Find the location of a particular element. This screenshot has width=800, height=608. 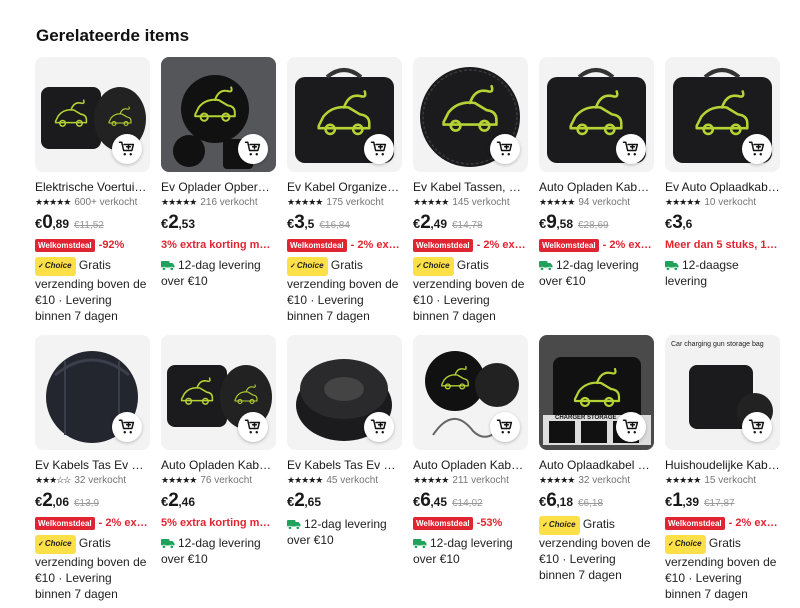

product-title: Elektrische Voertuigen Opbergtas is located at coordinates (92, 187).